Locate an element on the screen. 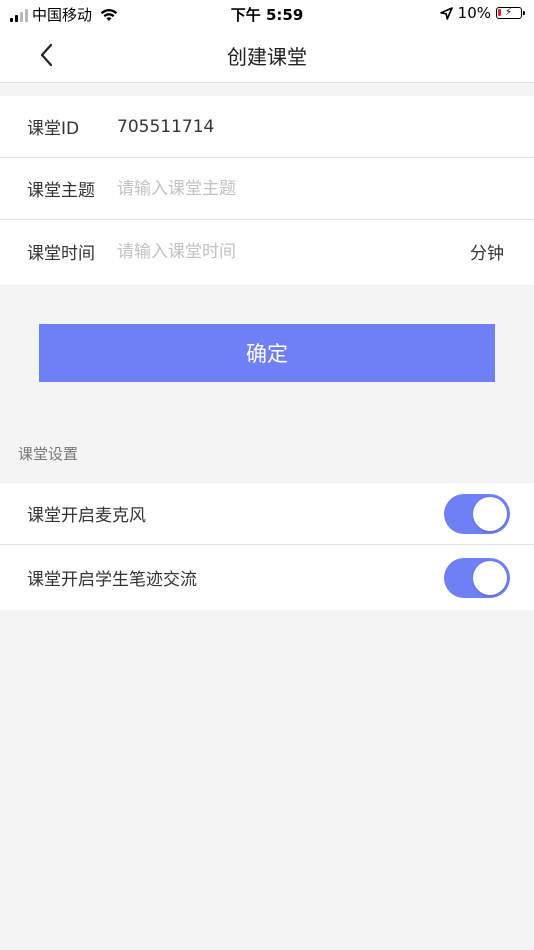 This screenshot has height=950, width=534. class-duration-row: 课堂时间 分钟 is located at coordinates (267, 251).